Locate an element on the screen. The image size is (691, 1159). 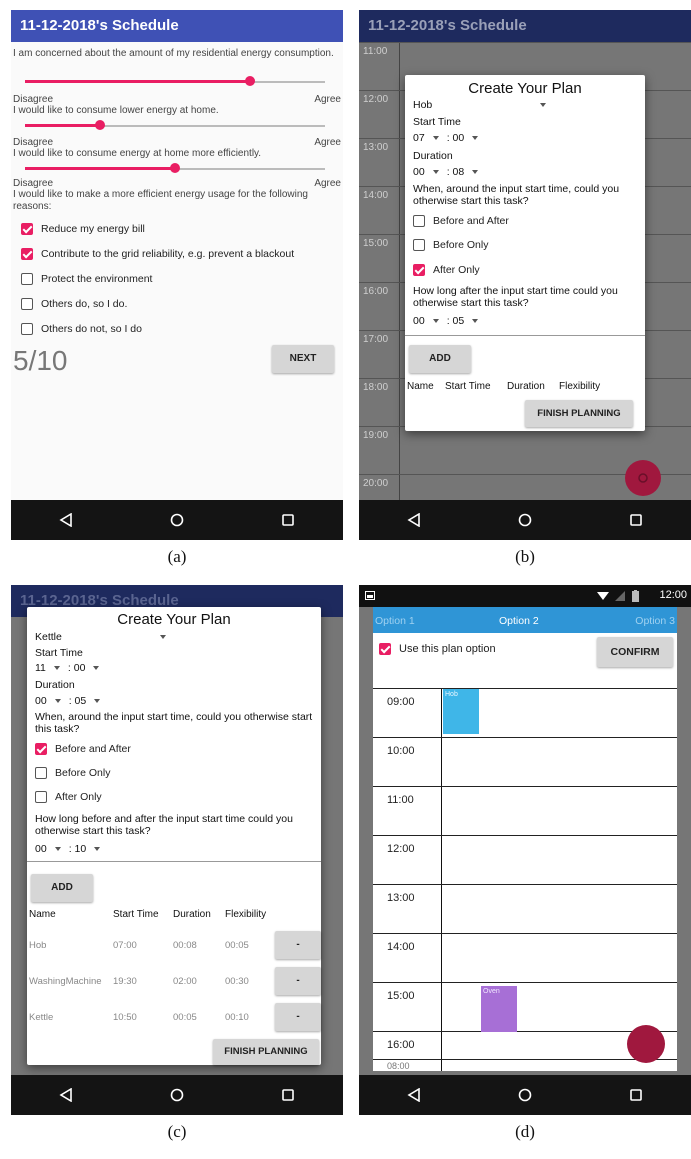
tab-option-2: Option 2 is located at coordinates (519, 621).